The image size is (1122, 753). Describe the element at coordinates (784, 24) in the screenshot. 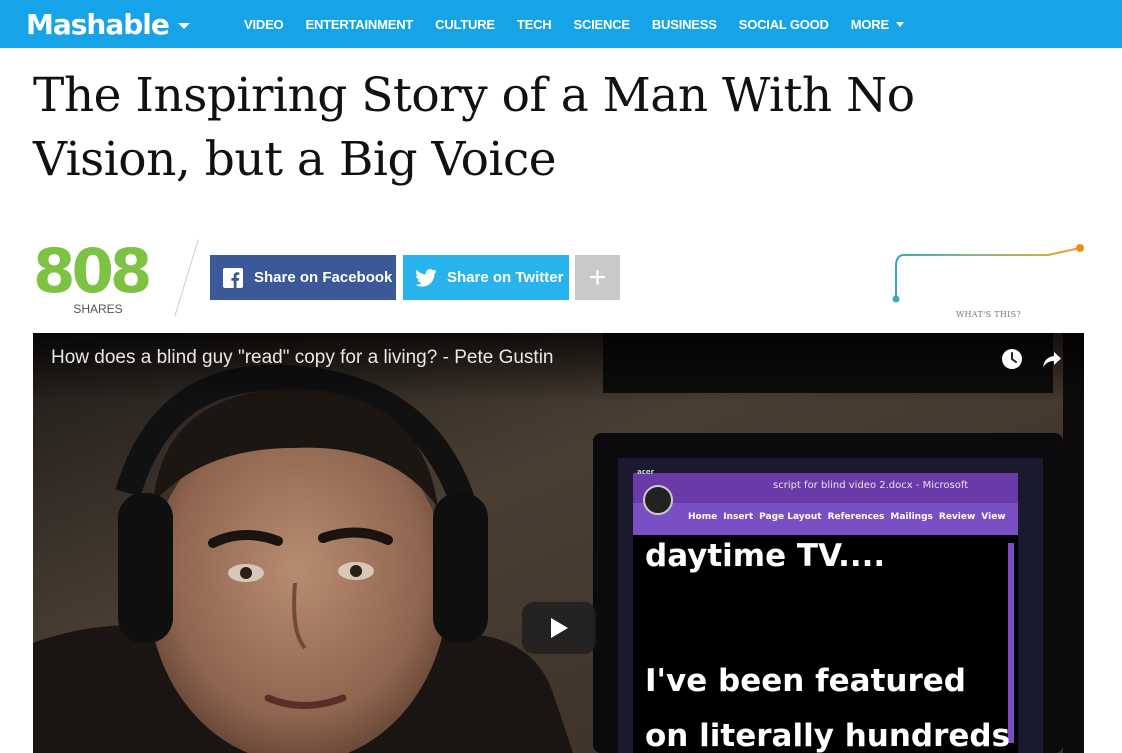

I see `nav-item-social-good: SOCIAL GOOD` at that location.